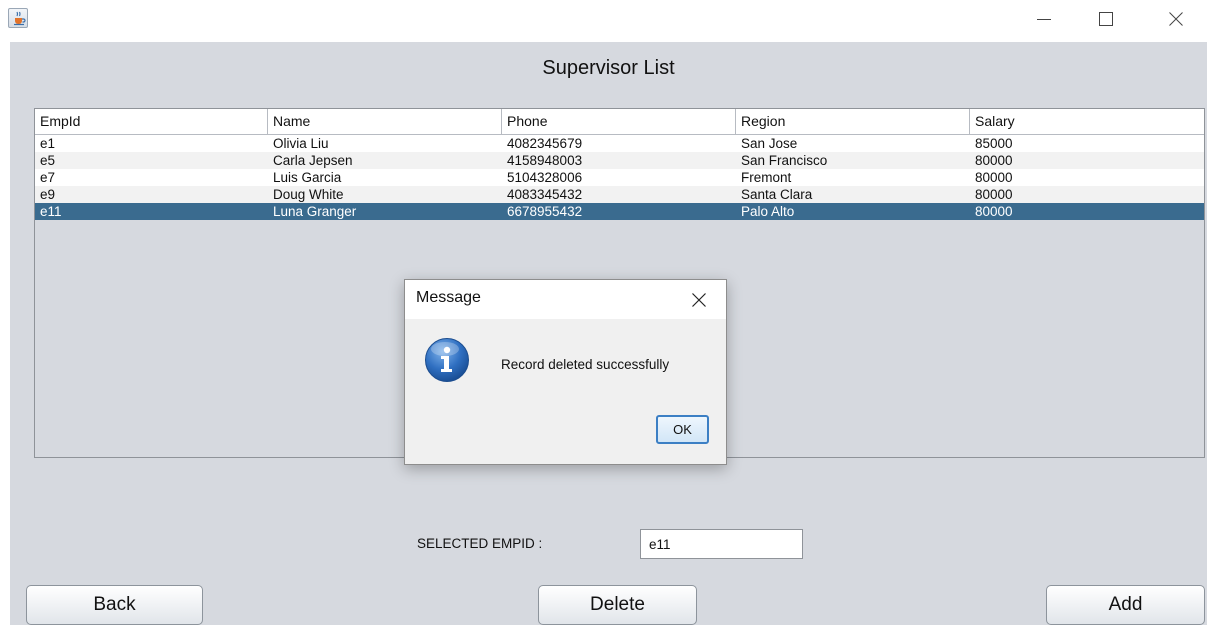  What do you see at coordinates (308, 194) in the screenshot?
I see `cell-name: Doug White` at bounding box center [308, 194].